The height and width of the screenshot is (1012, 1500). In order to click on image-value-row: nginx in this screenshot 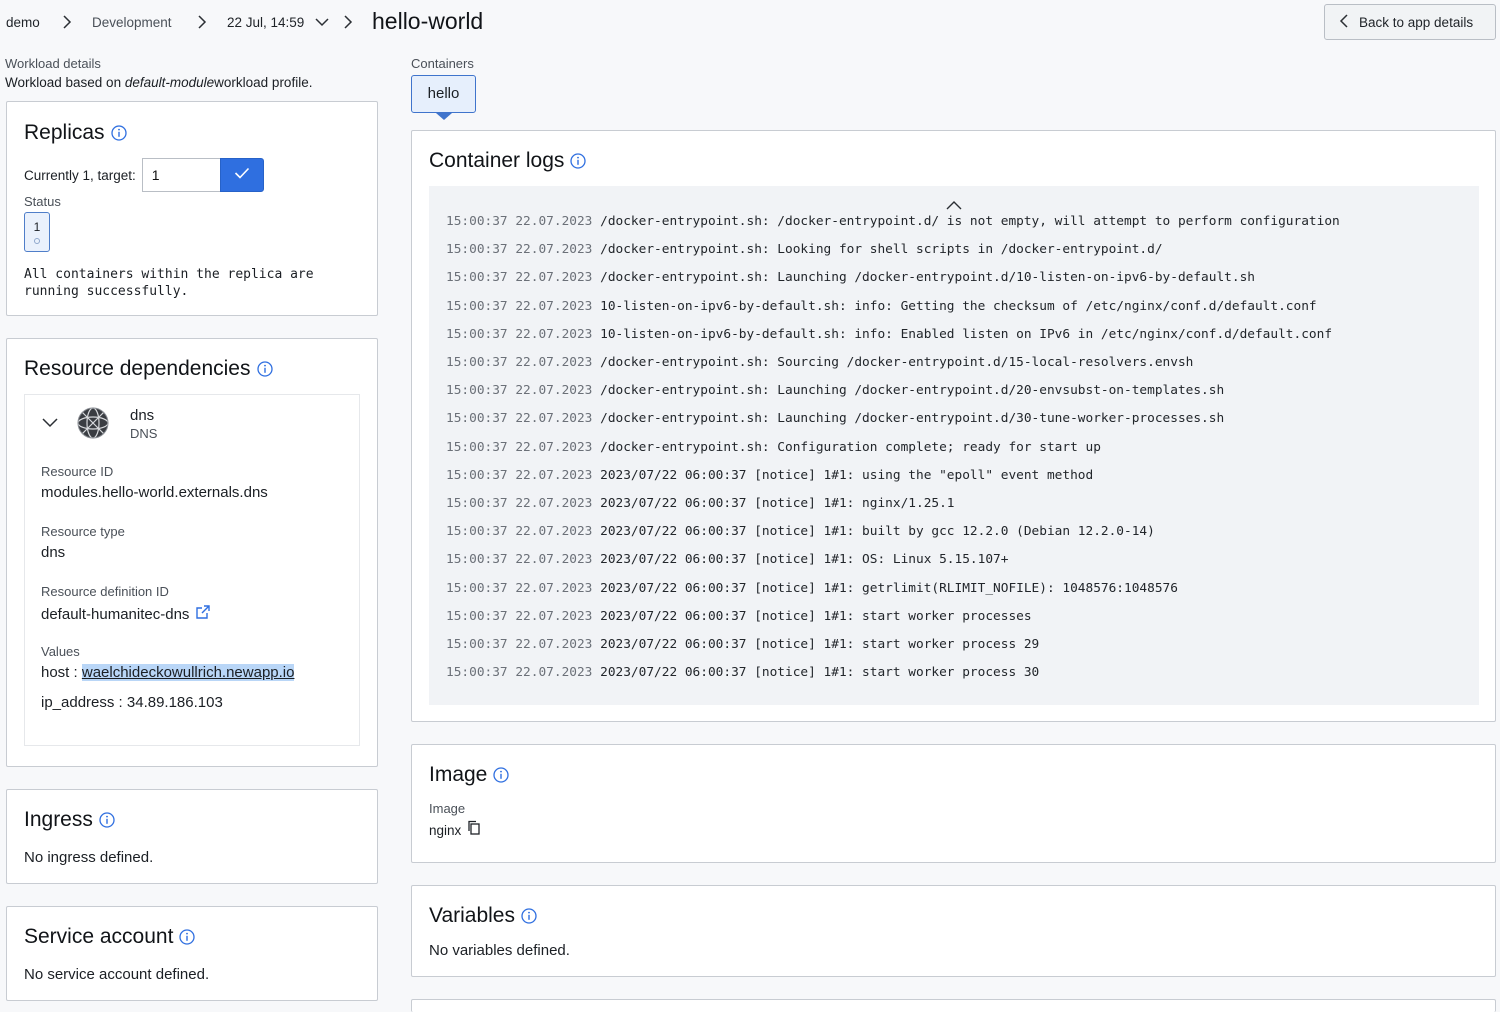, I will do `click(455, 830)`.